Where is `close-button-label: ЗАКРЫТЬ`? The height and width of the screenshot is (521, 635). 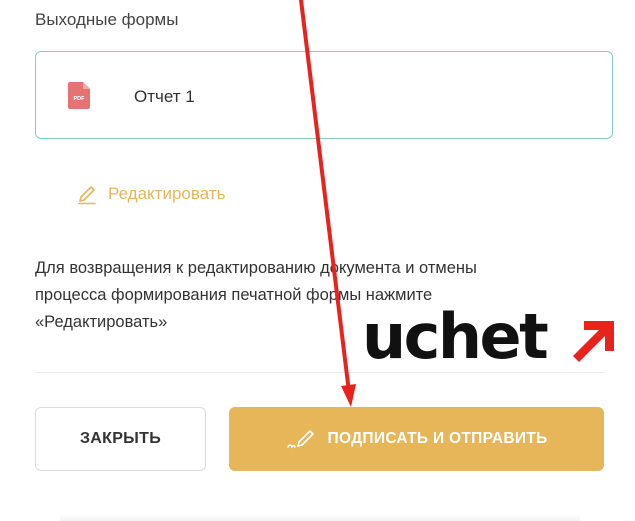
close-button-label: ЗАКРЫТЬ is located at coordinates (120, 438).